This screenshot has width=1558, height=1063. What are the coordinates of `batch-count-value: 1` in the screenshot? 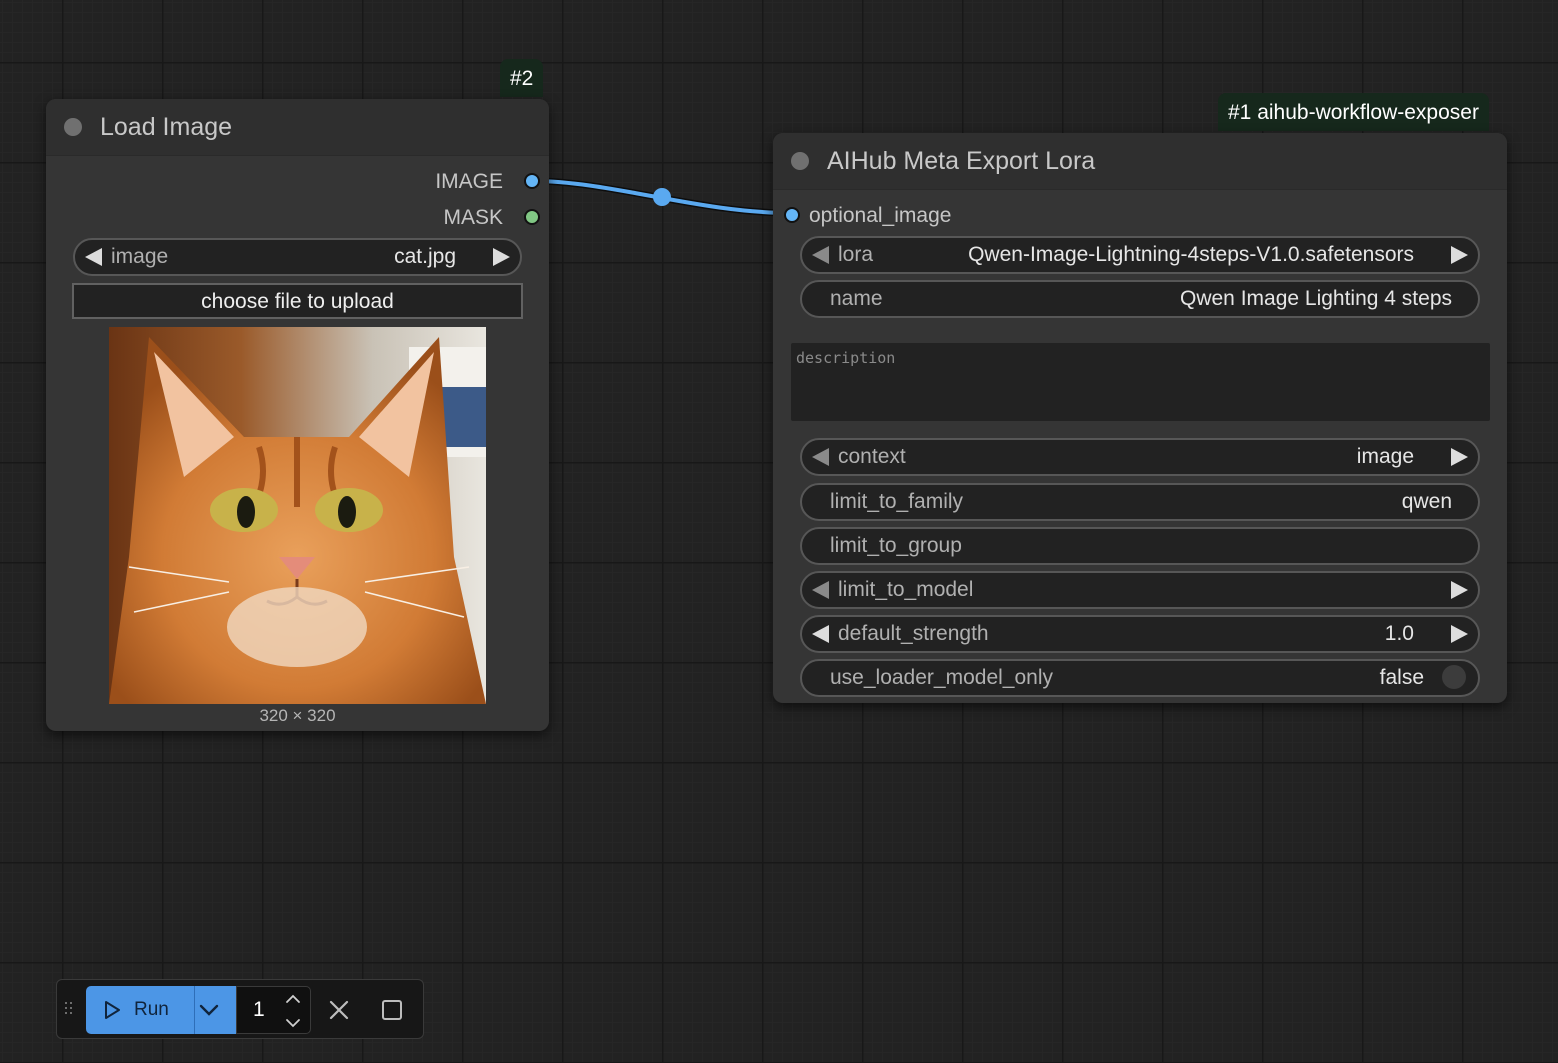 It's located at (259, 1009).